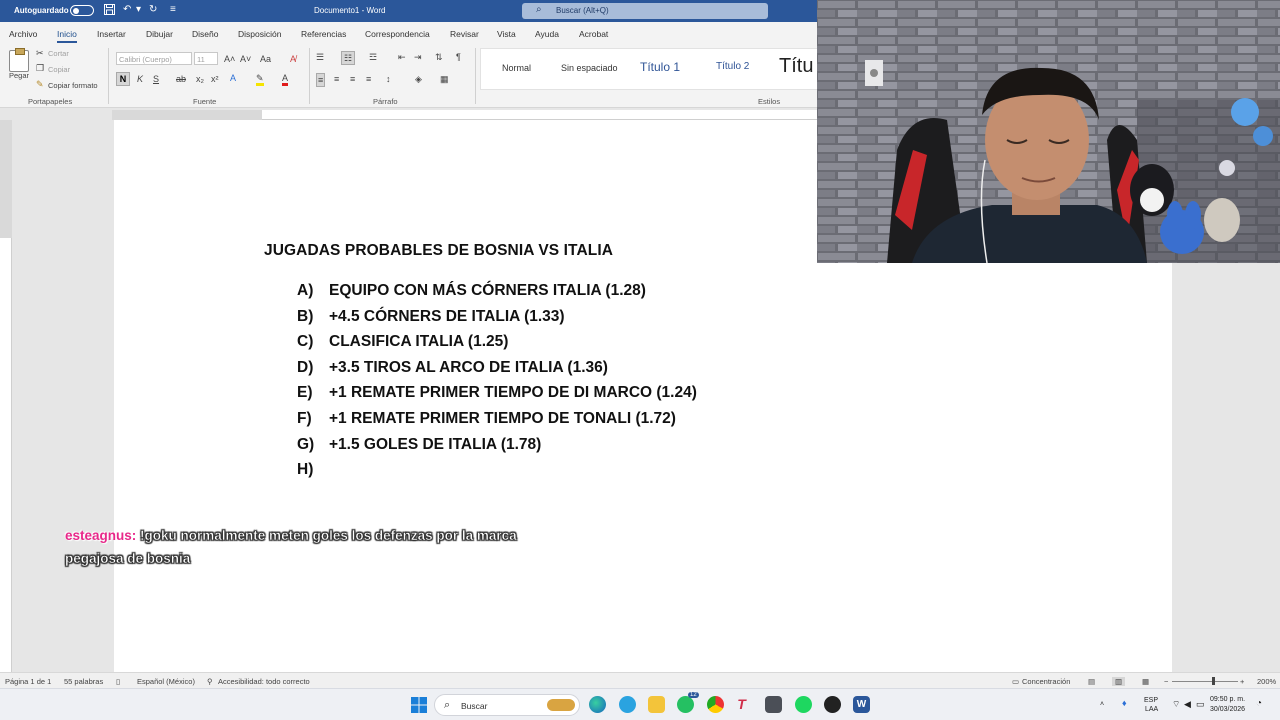  I want to click on customize-toolbar-icon: ≡, so click(173, 10).